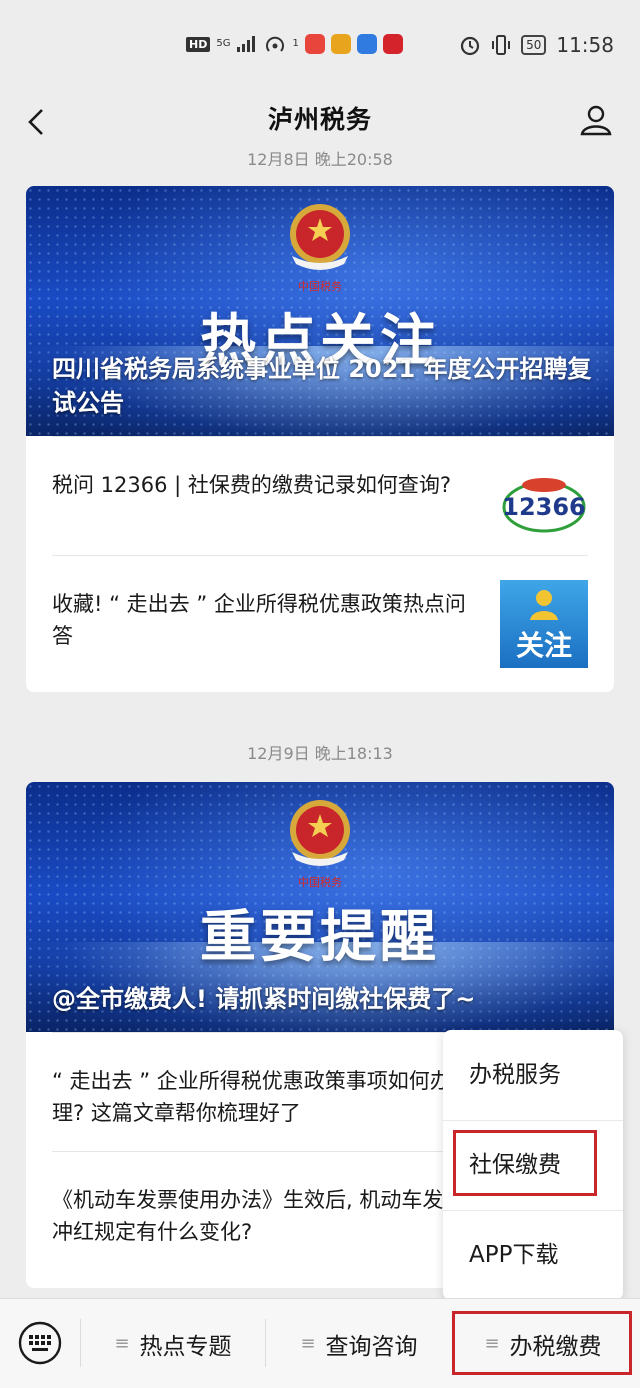 This screenshot has width=640, height=1388. Describe the element at coordinates (371, 1346) in the screenshot. I see `menu-label: 查询咨询` at that location.